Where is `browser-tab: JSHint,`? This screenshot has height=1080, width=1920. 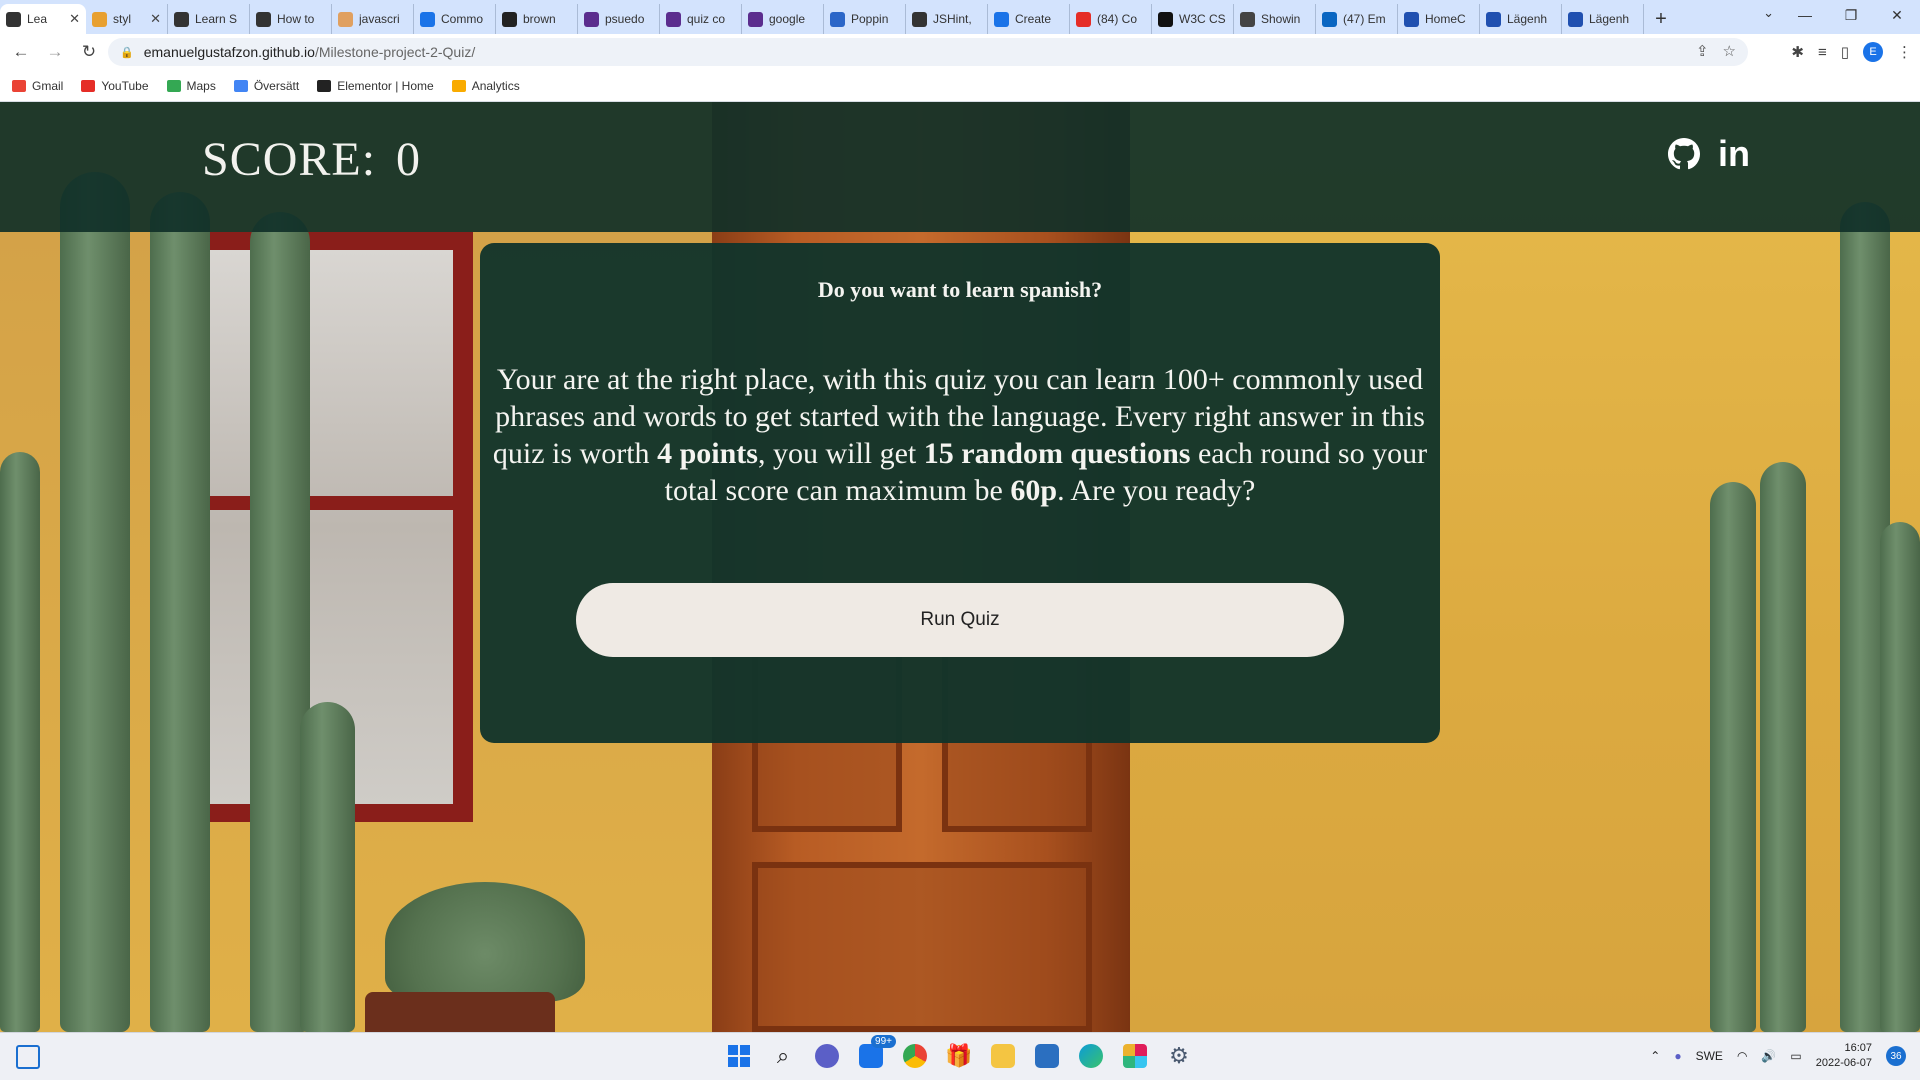 browser-tab: JSHint, is located at coordinates (947, 19).